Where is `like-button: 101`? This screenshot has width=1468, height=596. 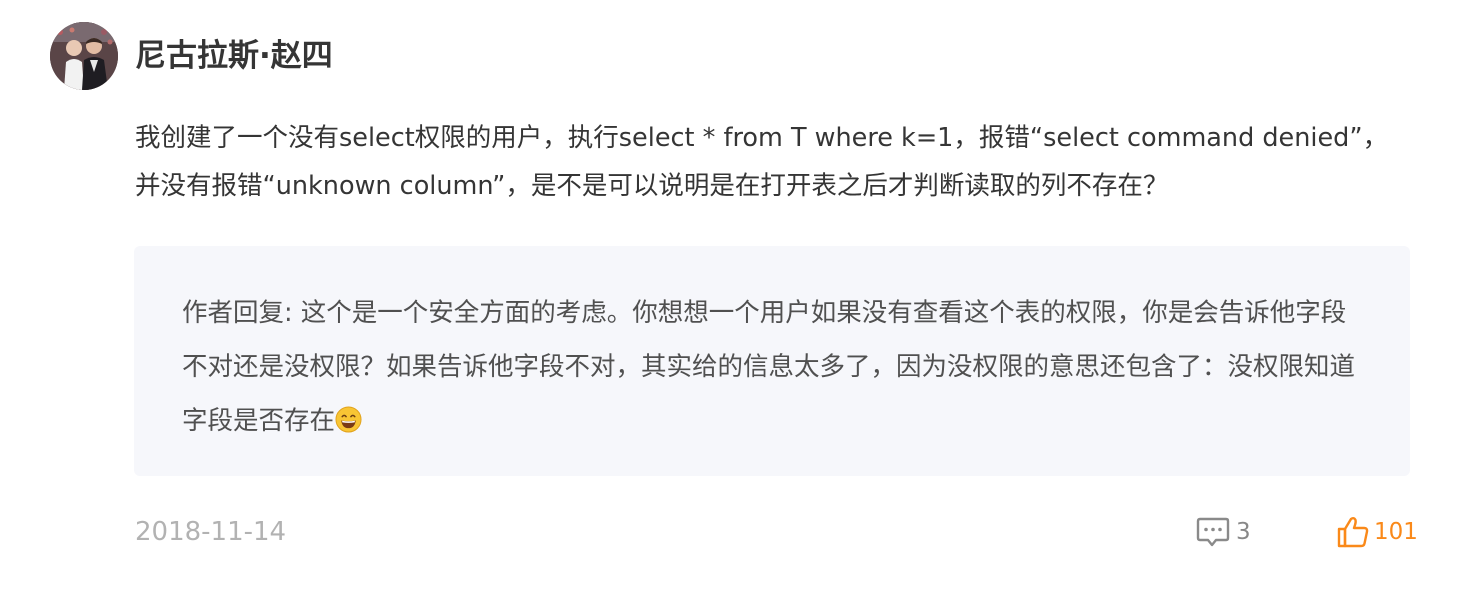 like-button: 101 is located at coordinates (1377, 532).